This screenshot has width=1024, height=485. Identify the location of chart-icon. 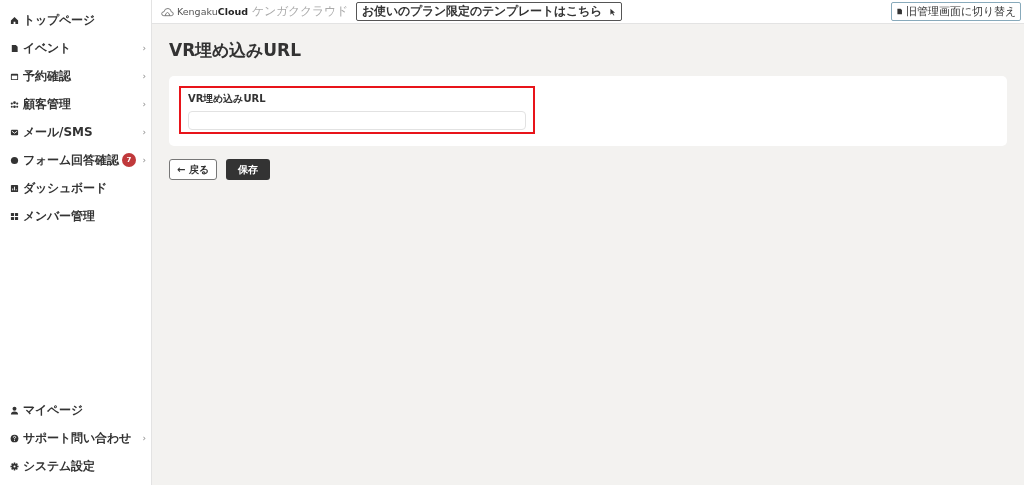
(14, 188).